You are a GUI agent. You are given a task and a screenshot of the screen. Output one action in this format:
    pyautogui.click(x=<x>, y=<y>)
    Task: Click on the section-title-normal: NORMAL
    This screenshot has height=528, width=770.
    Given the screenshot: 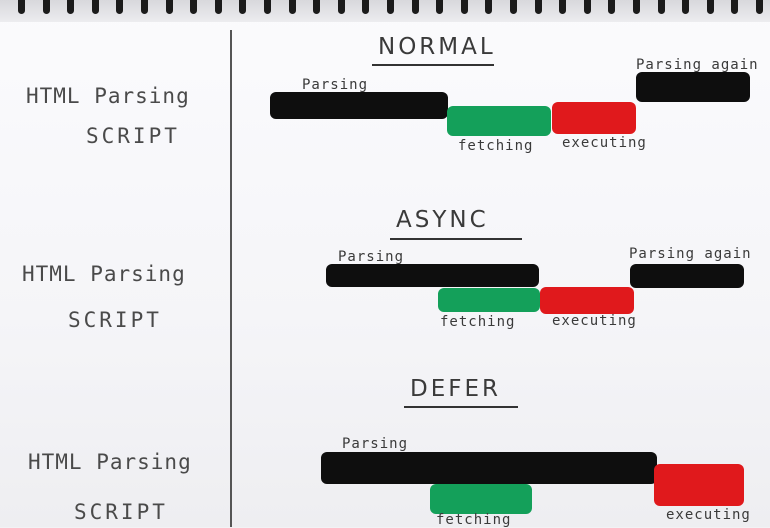 What is the action you would take?
    pyautogui.click(x=437, y=47)
    